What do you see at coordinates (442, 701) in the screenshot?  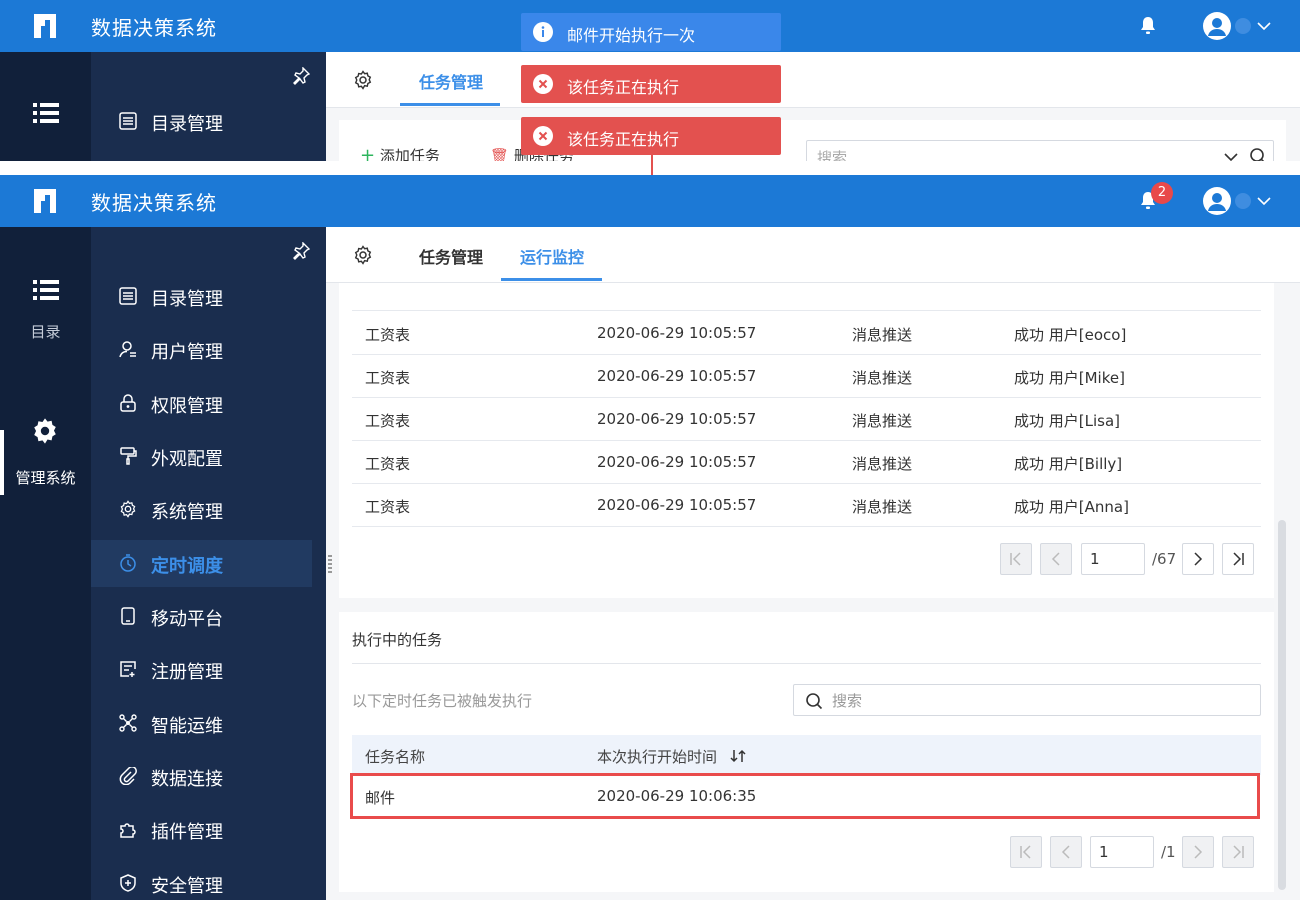 I see `section-subtitle: 以下定时任务已被触发执行` at bounding box center [442, 701].